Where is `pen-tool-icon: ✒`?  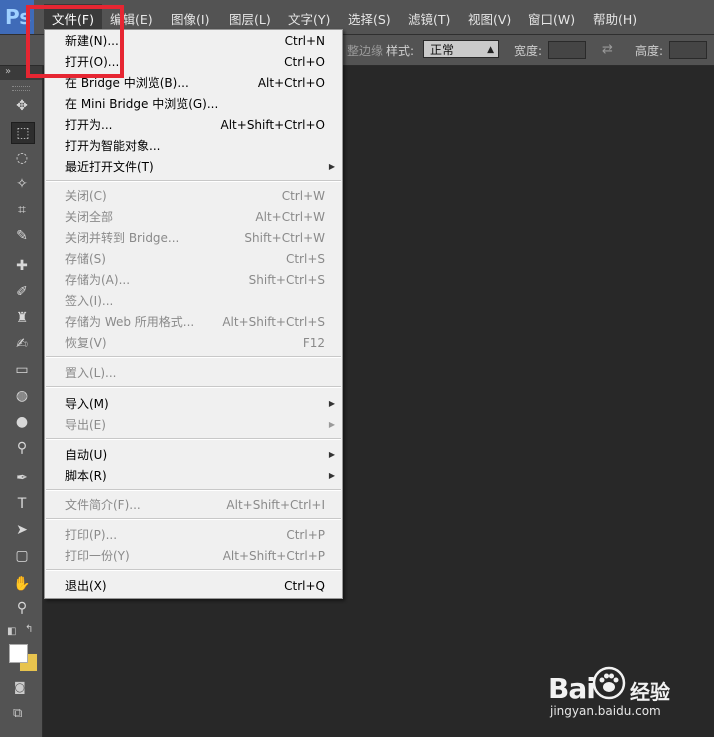 pen-tool-icon: ✒ is located at coordinates (22, 478).